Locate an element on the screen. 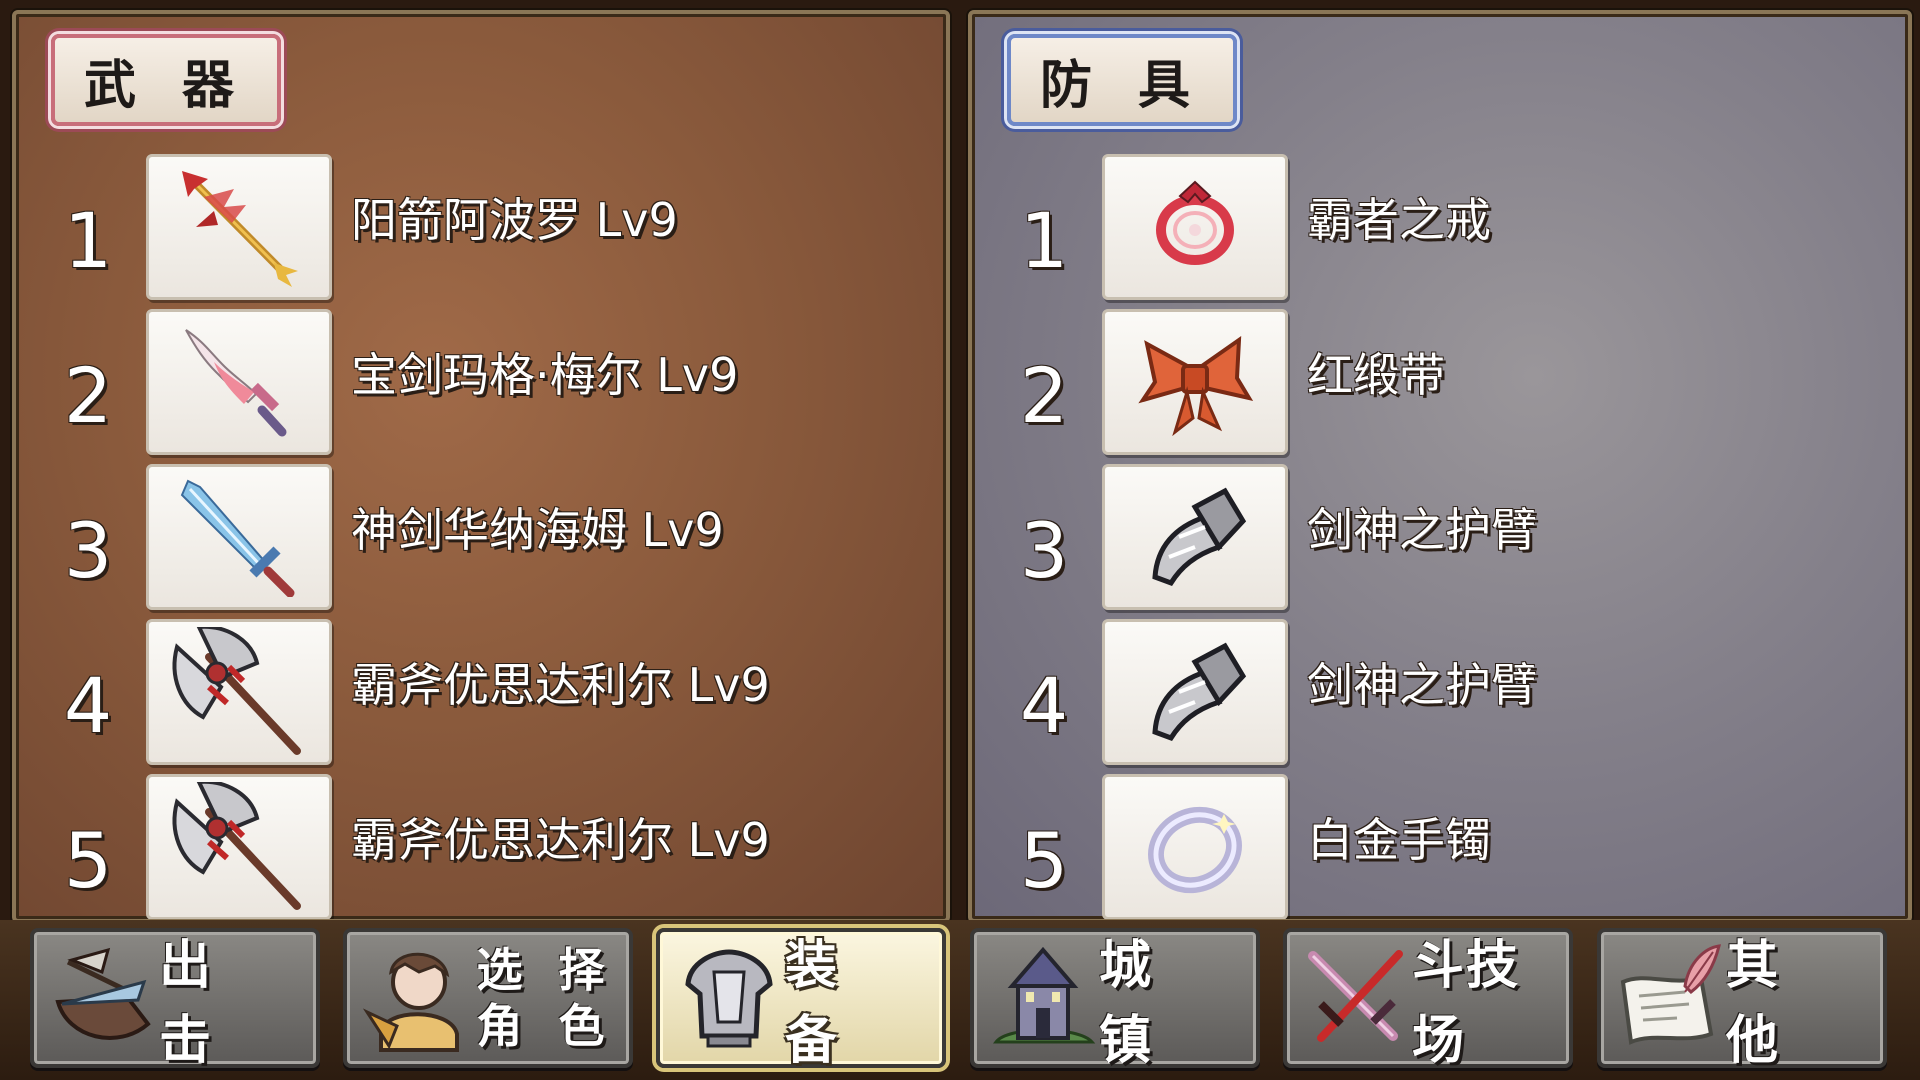 Image resolution: width=1920 pixels, height=1080 pixels. weapon-slot-1: 1 阳箭阿波罗 Lv9 is located at coordinates (481, 229).